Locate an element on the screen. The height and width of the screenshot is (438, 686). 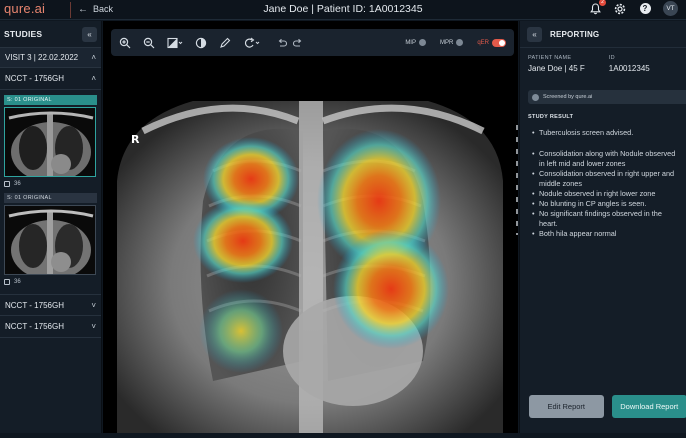
download-report-button: Download Report is located at coordinates (649, 406).